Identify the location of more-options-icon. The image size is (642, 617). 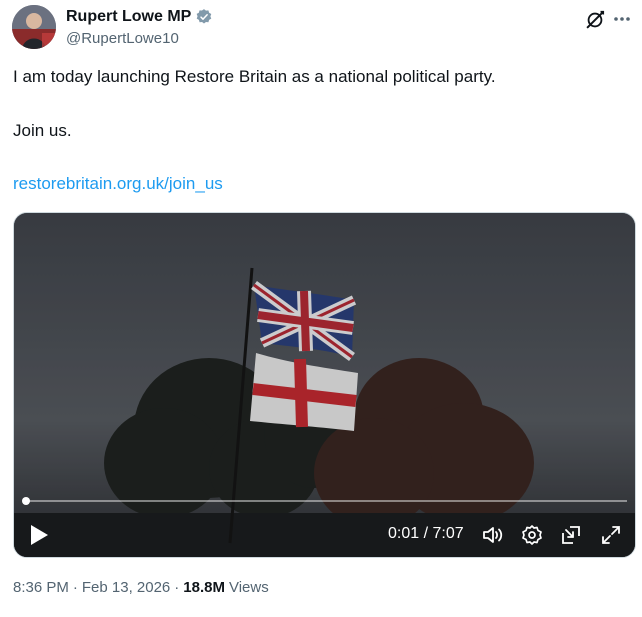
(622, 19).